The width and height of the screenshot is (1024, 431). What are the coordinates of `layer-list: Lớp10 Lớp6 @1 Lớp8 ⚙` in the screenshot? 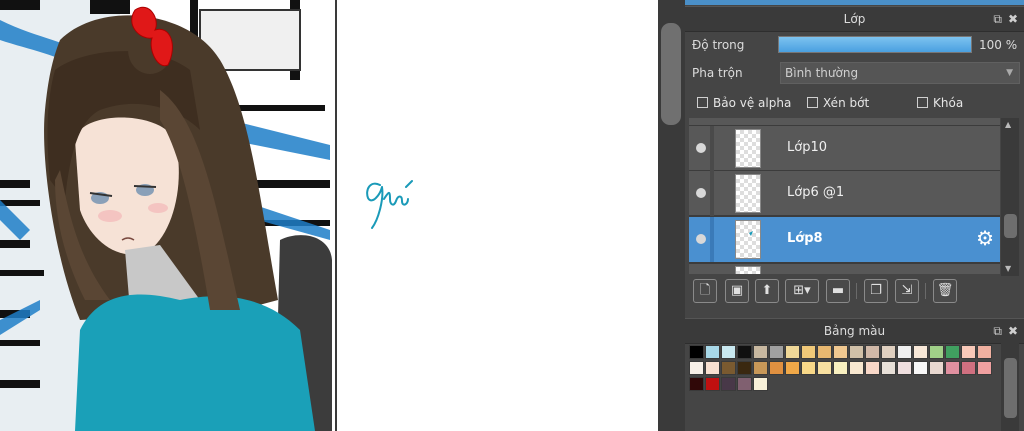 It's located at (844, 196).